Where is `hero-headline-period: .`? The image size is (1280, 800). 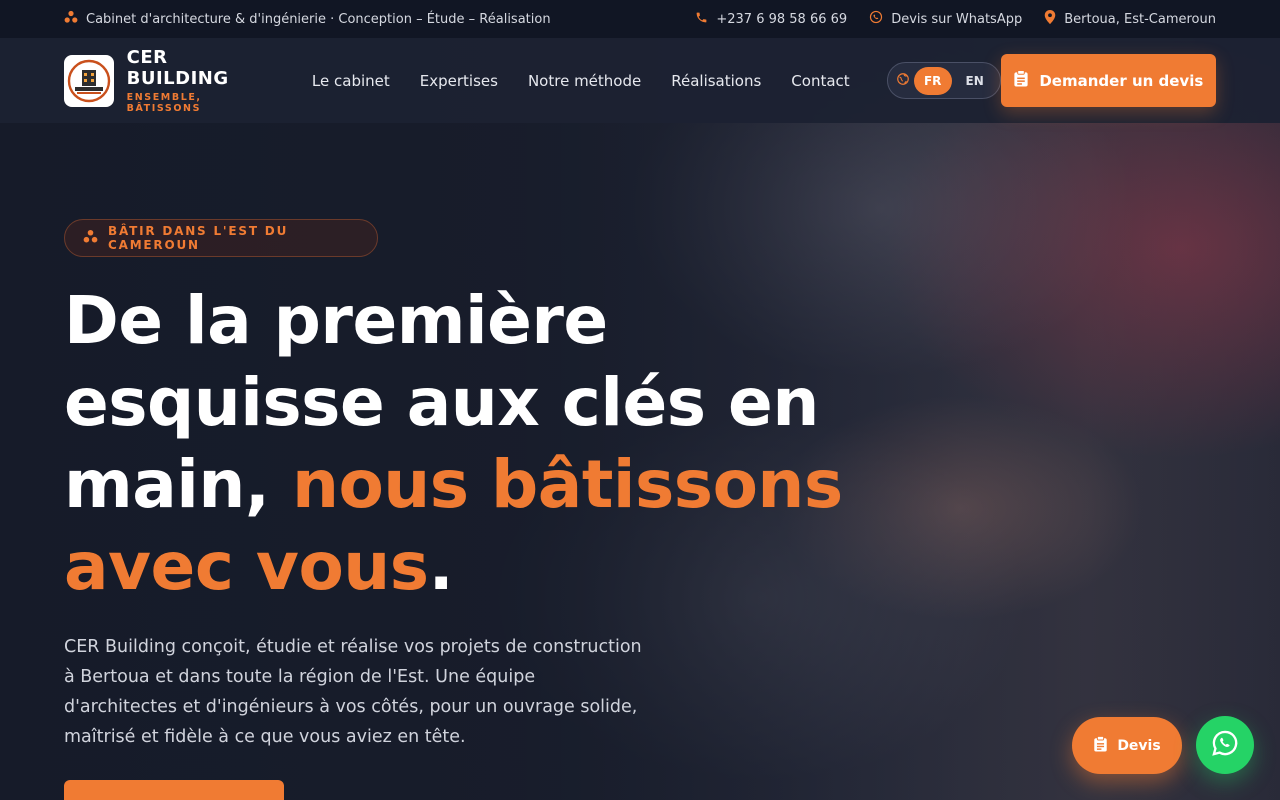
hero-headline-period: . is located at coordinates (441, 566).